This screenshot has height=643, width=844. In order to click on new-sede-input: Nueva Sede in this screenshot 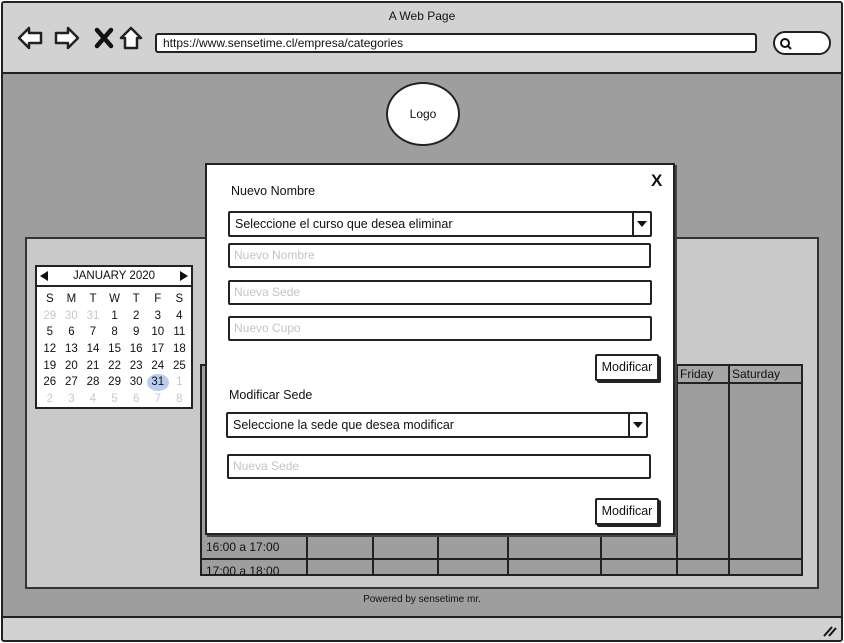, I will do `click(440, 292)`.